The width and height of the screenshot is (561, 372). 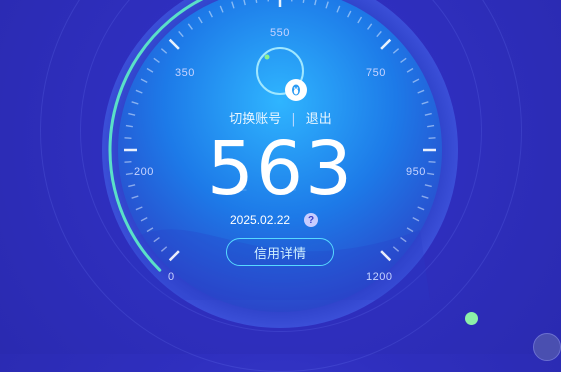 What do you see at coordinates (280, 33) in the screenshot?
I see `scale-label-550: 550` at bounding box center [280, 33].